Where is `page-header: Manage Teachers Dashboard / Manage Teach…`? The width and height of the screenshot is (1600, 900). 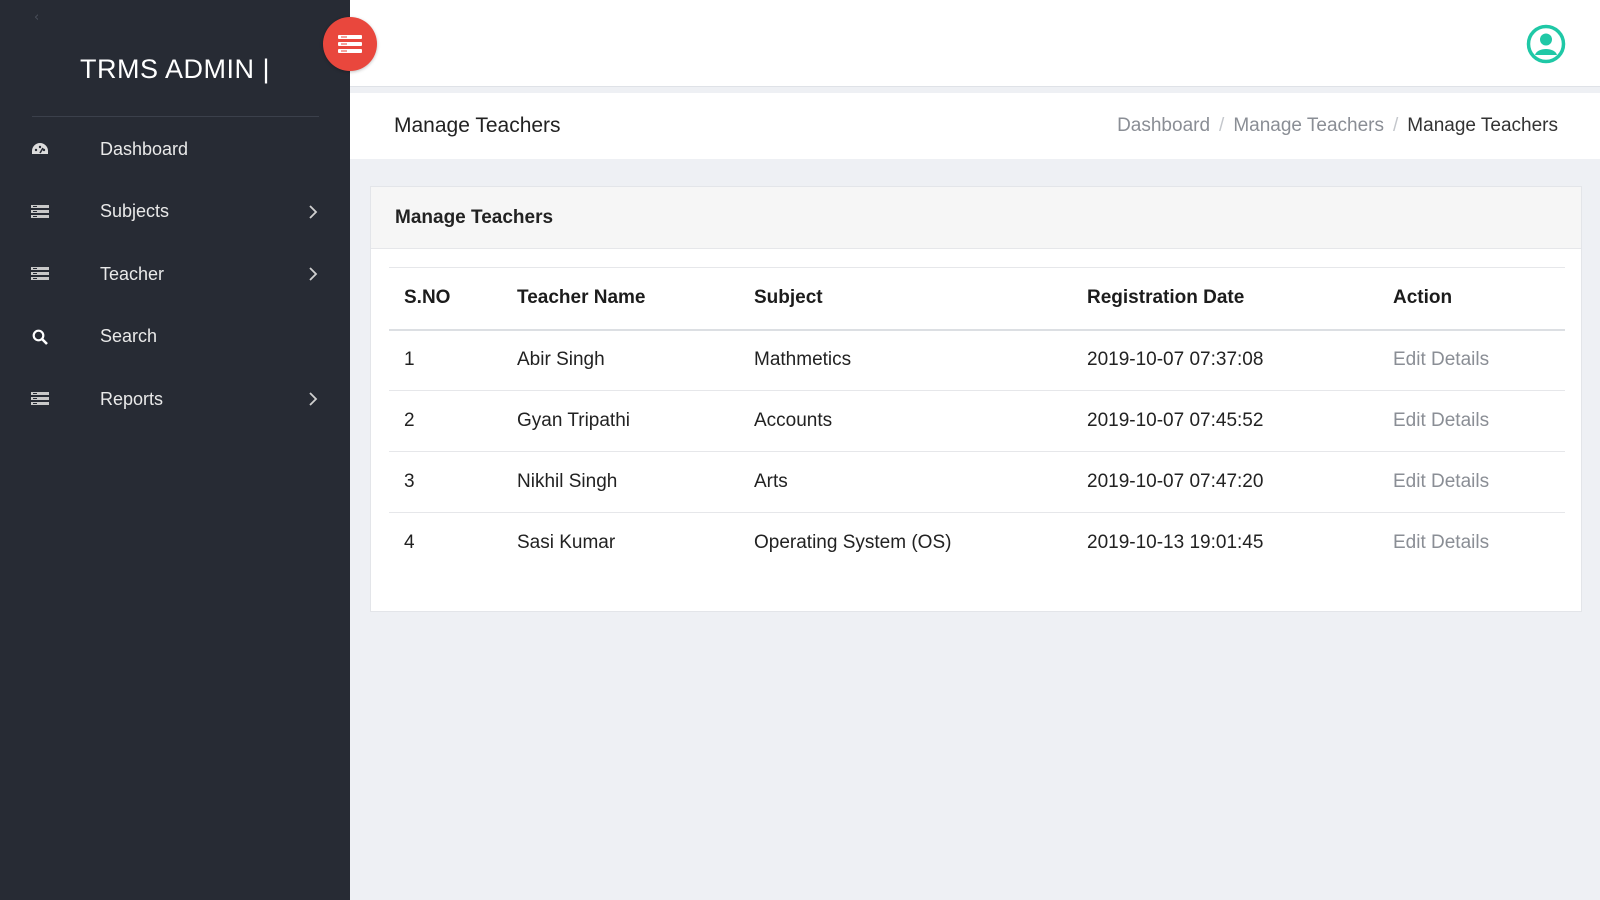
page-header: Manage Teachers Dashboard / Manage Teach… is located at coordinates (975, 126).